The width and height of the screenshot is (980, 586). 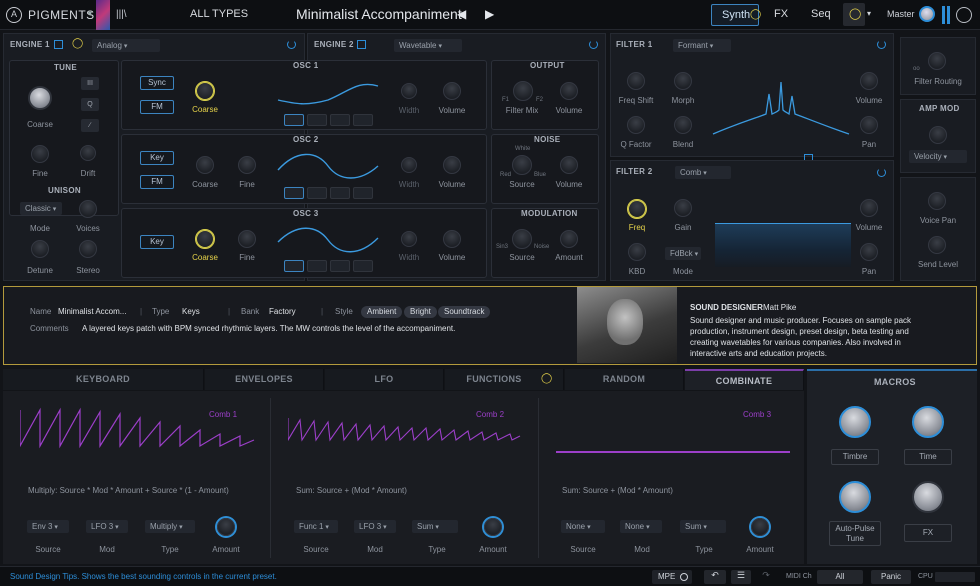 What do you see at coordinates (88, 153) in the screenshot?
I see `drift-knob` at bounding box center [88, 153].